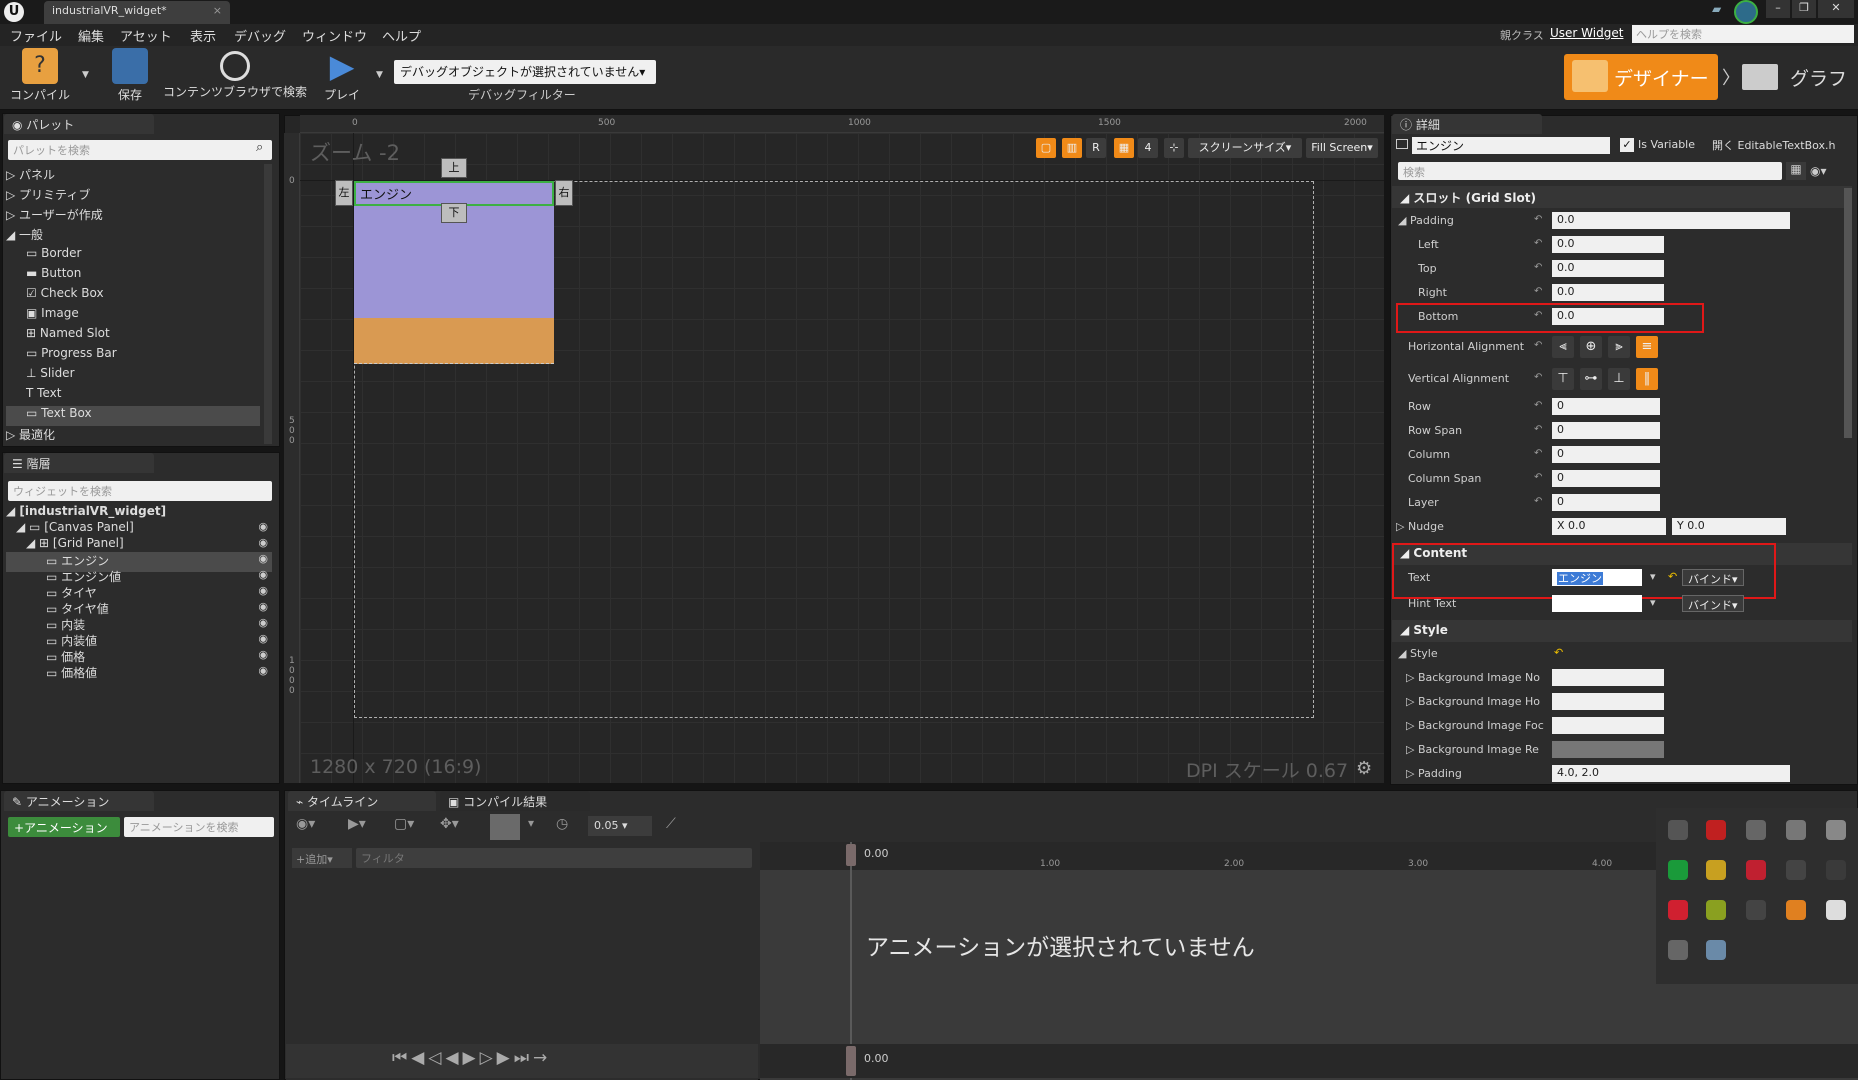  What do you see at coordinates (217, 10) in the screenshot?
I see `close-tab-icon: ×` at bounding box center [217, 10].